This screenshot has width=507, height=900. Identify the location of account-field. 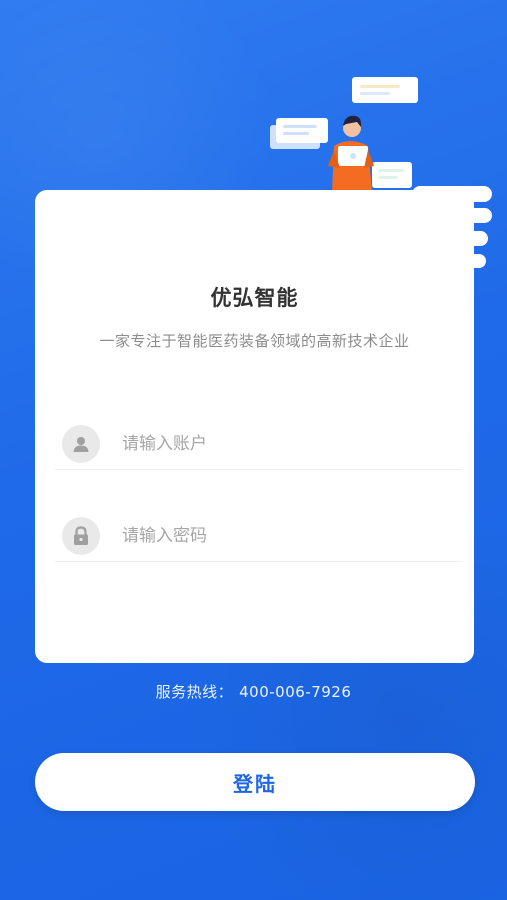
(258, 444).